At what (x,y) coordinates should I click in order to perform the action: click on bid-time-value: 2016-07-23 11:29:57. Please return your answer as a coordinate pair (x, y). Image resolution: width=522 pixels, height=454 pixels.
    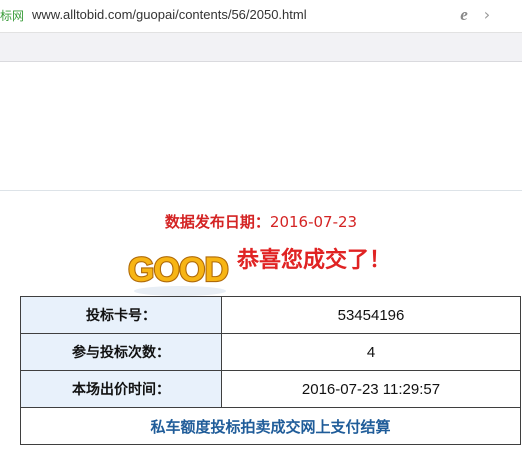
    Looking at the image, I should click on (371, 389).